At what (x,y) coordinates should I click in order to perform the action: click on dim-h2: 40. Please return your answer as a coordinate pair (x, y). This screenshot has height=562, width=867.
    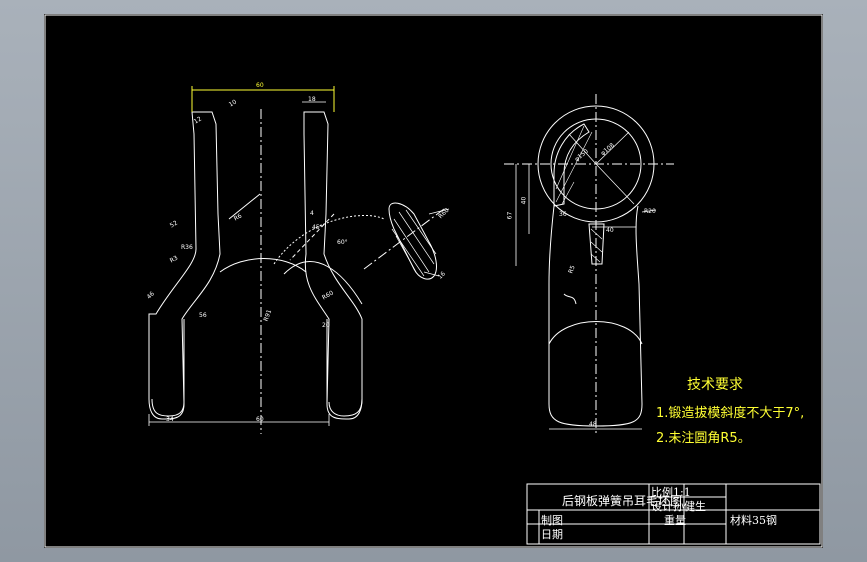
    Looking at the image, I should click on (524, 200).